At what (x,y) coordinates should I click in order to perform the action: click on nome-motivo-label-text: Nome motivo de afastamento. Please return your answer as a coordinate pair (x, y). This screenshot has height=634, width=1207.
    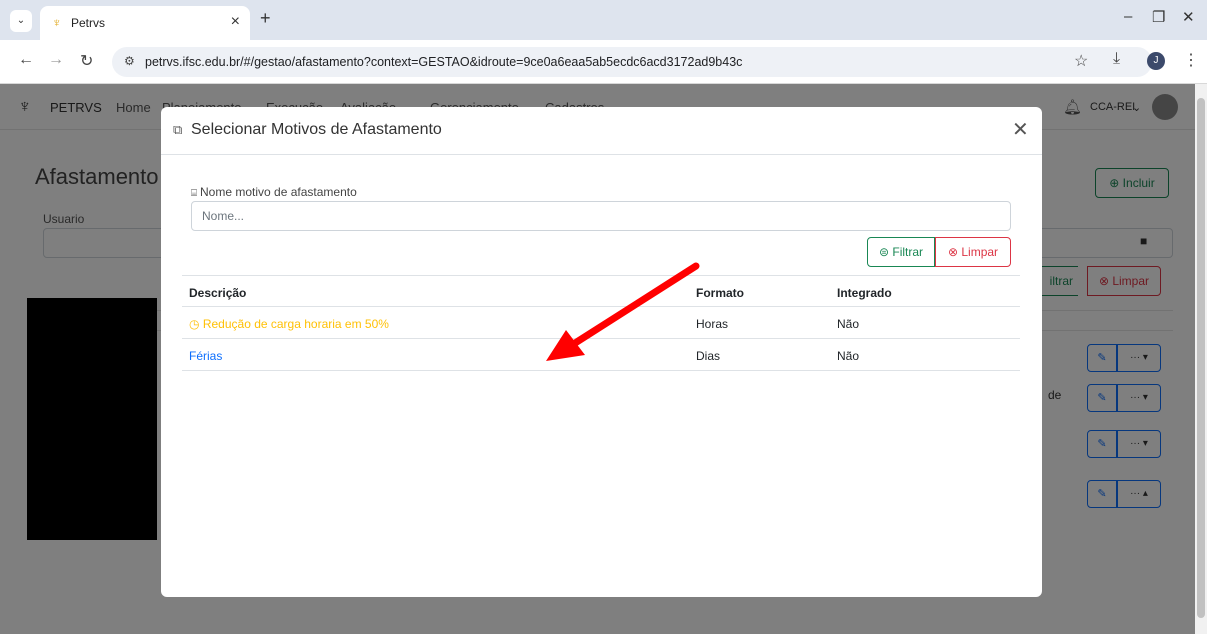
    Looking at the image, I should click on (278, 192).